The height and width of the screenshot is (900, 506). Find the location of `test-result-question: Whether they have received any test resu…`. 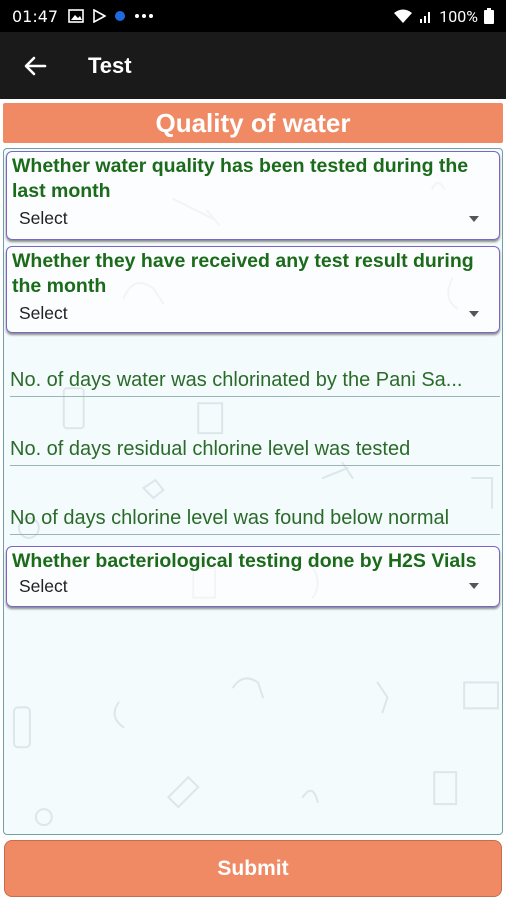

test-result-question: Whether they have received any test resu… is located at coordinates (243, 273).